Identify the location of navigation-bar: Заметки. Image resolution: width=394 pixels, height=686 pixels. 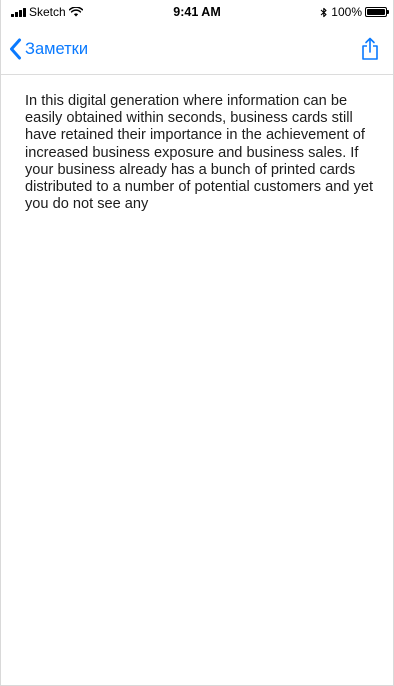
(197, 49).